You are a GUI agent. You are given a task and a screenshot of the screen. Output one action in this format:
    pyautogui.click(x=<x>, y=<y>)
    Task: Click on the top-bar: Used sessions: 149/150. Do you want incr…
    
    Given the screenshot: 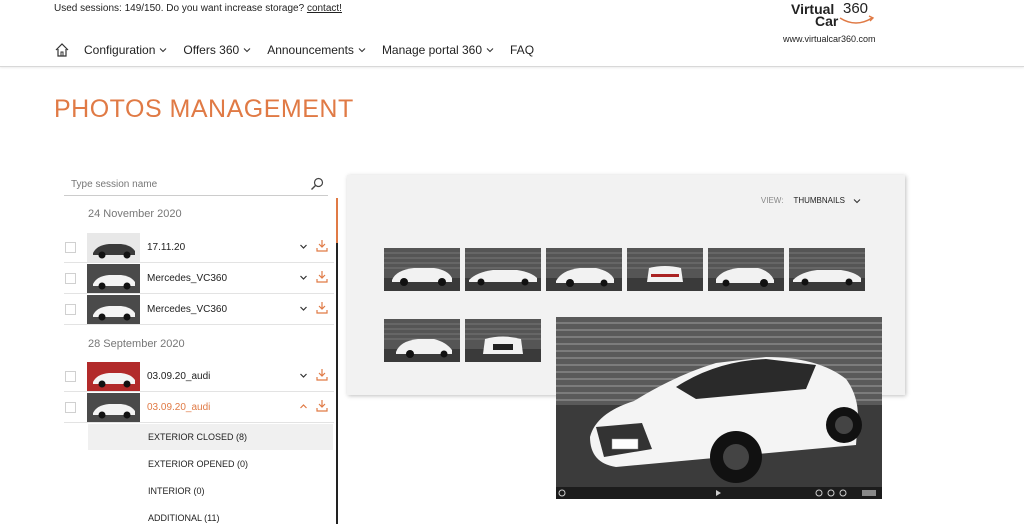 What is the action you would take?
    pyautogui.click(x=512, y=33)
    